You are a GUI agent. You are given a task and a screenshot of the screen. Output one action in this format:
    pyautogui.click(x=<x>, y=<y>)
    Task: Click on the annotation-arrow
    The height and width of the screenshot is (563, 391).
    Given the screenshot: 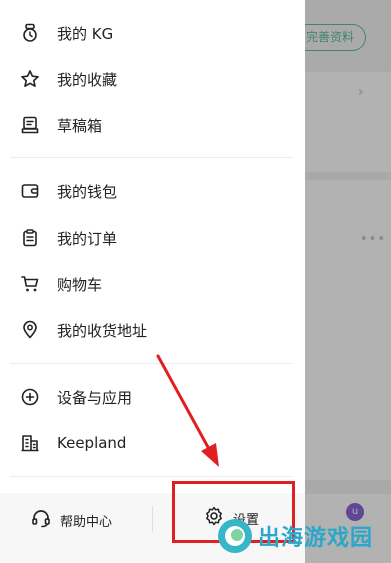 What is the action you would take?
    pyautogui.click(x=187, y=410)
    